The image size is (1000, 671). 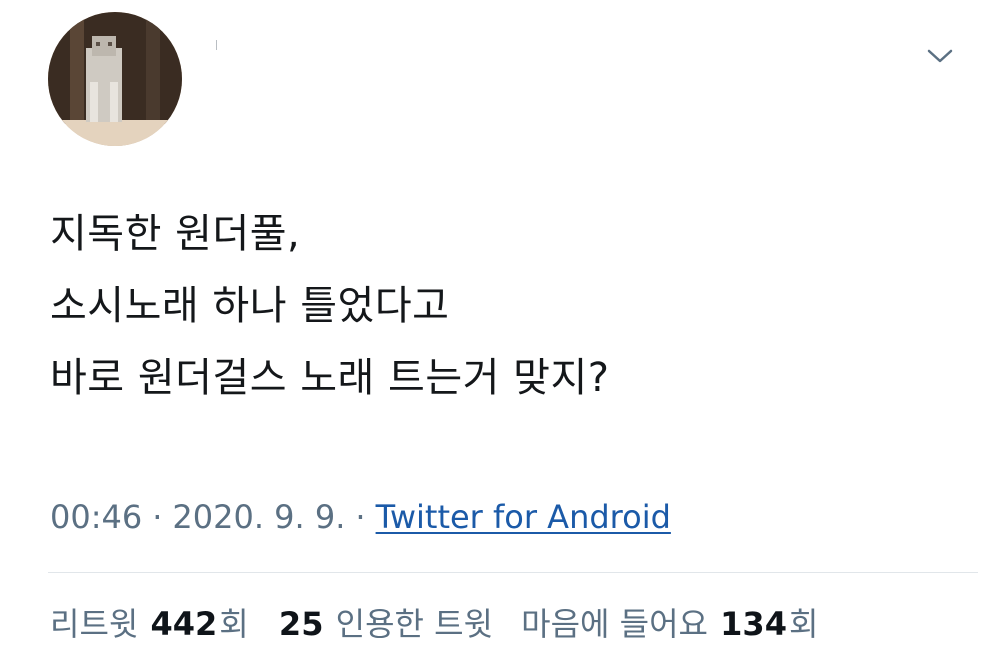 I want to click on likes-stat: 마음에 들어요 134회, so click(x=669, y=624).